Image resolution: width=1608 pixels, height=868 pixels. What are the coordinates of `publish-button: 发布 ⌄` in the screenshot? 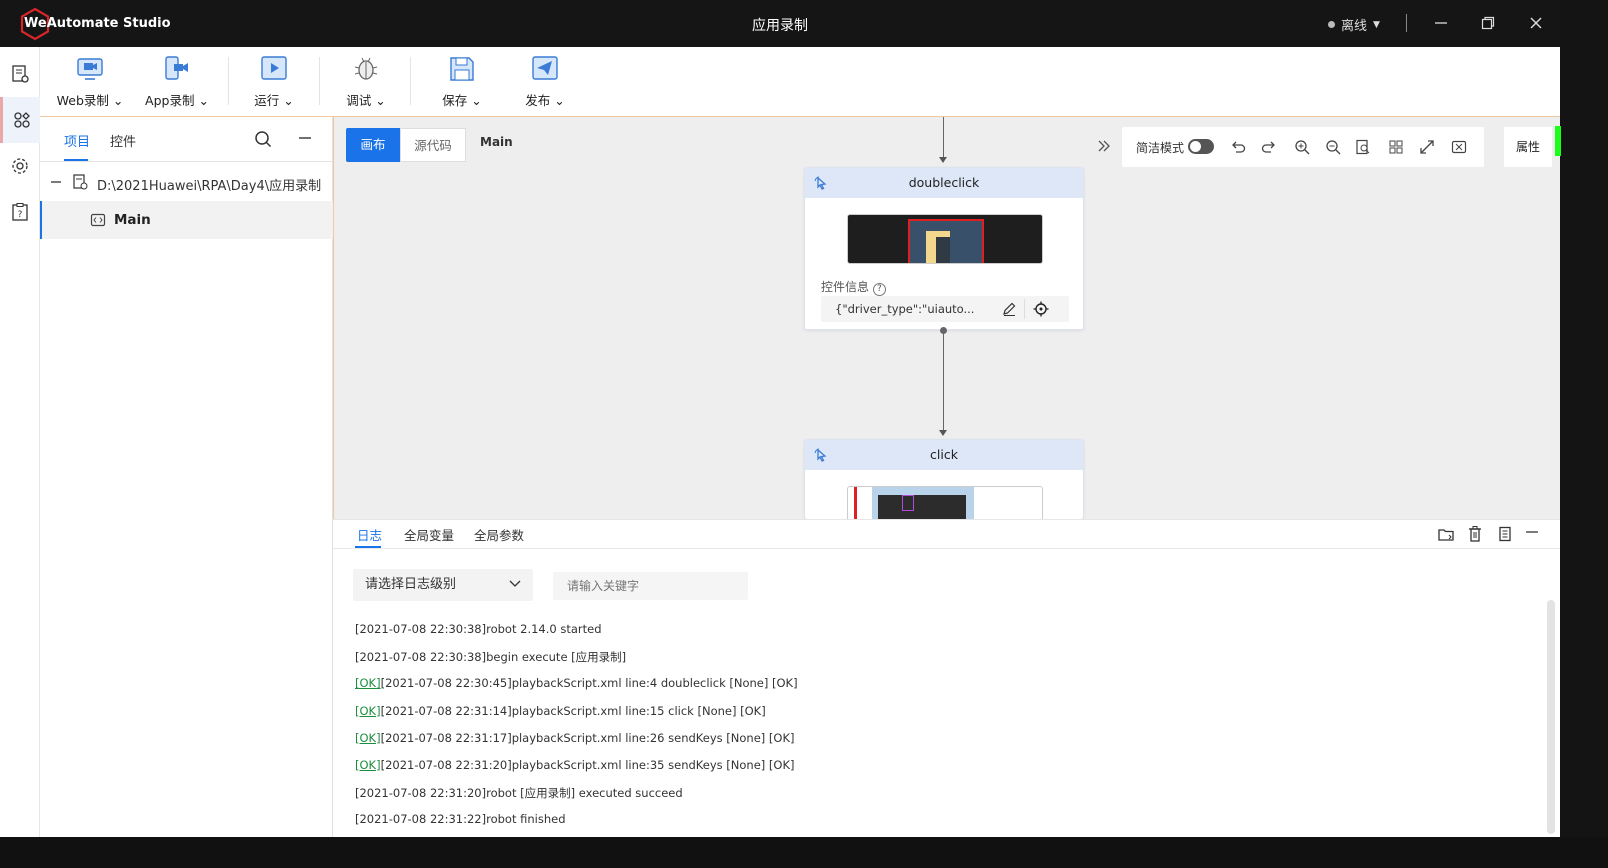 It's located at (545, 82).